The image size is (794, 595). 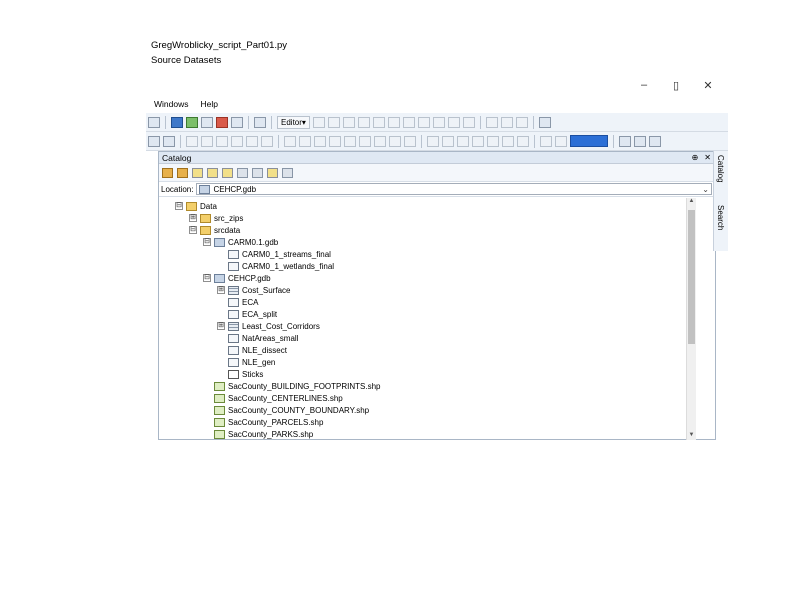 I want to click on back-icon, so click(x=167, y=172).